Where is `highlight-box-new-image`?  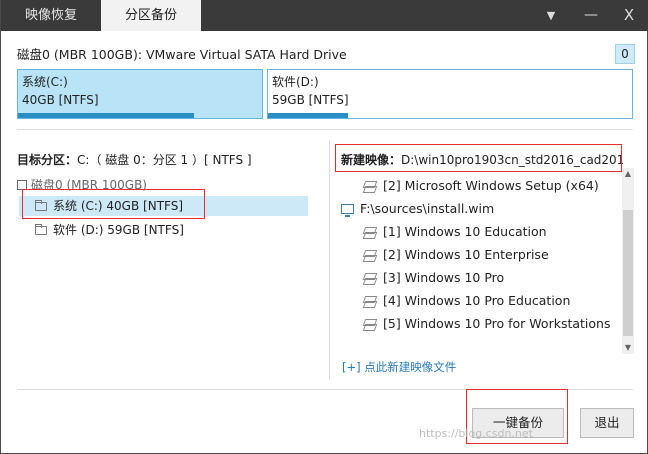 highlight-box-new-image is located at coordinates (478, 158).